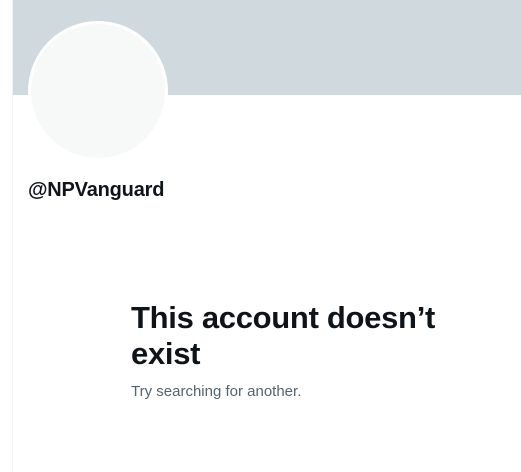  I want to click on empty-state-title: This account doesn’t exist, so click(283, 335).